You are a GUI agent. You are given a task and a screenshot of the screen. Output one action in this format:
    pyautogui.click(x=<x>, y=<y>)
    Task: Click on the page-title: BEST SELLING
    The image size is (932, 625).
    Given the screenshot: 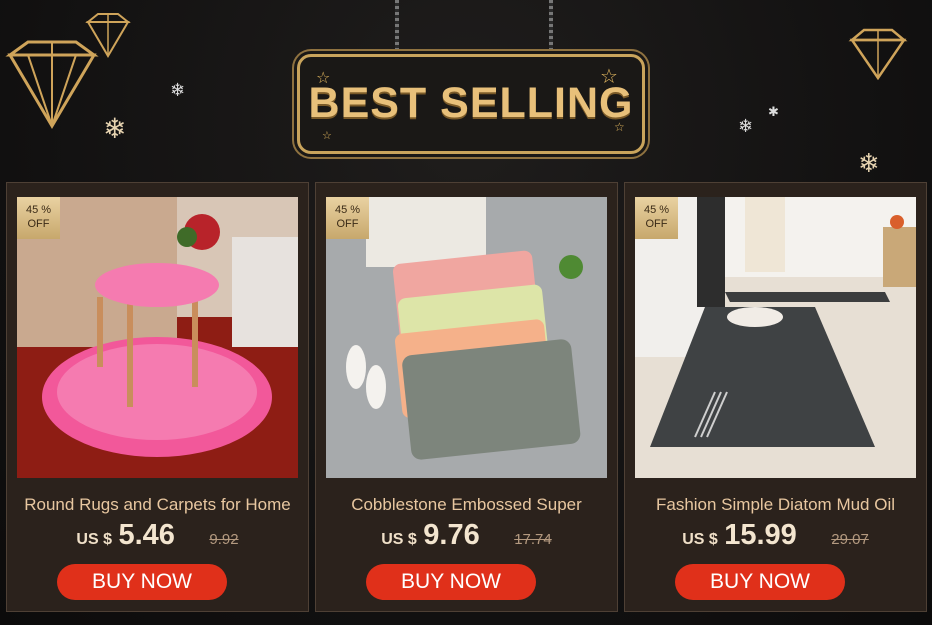 What is the action you would take?
    pyautogui.click(x=471, y=103)
    